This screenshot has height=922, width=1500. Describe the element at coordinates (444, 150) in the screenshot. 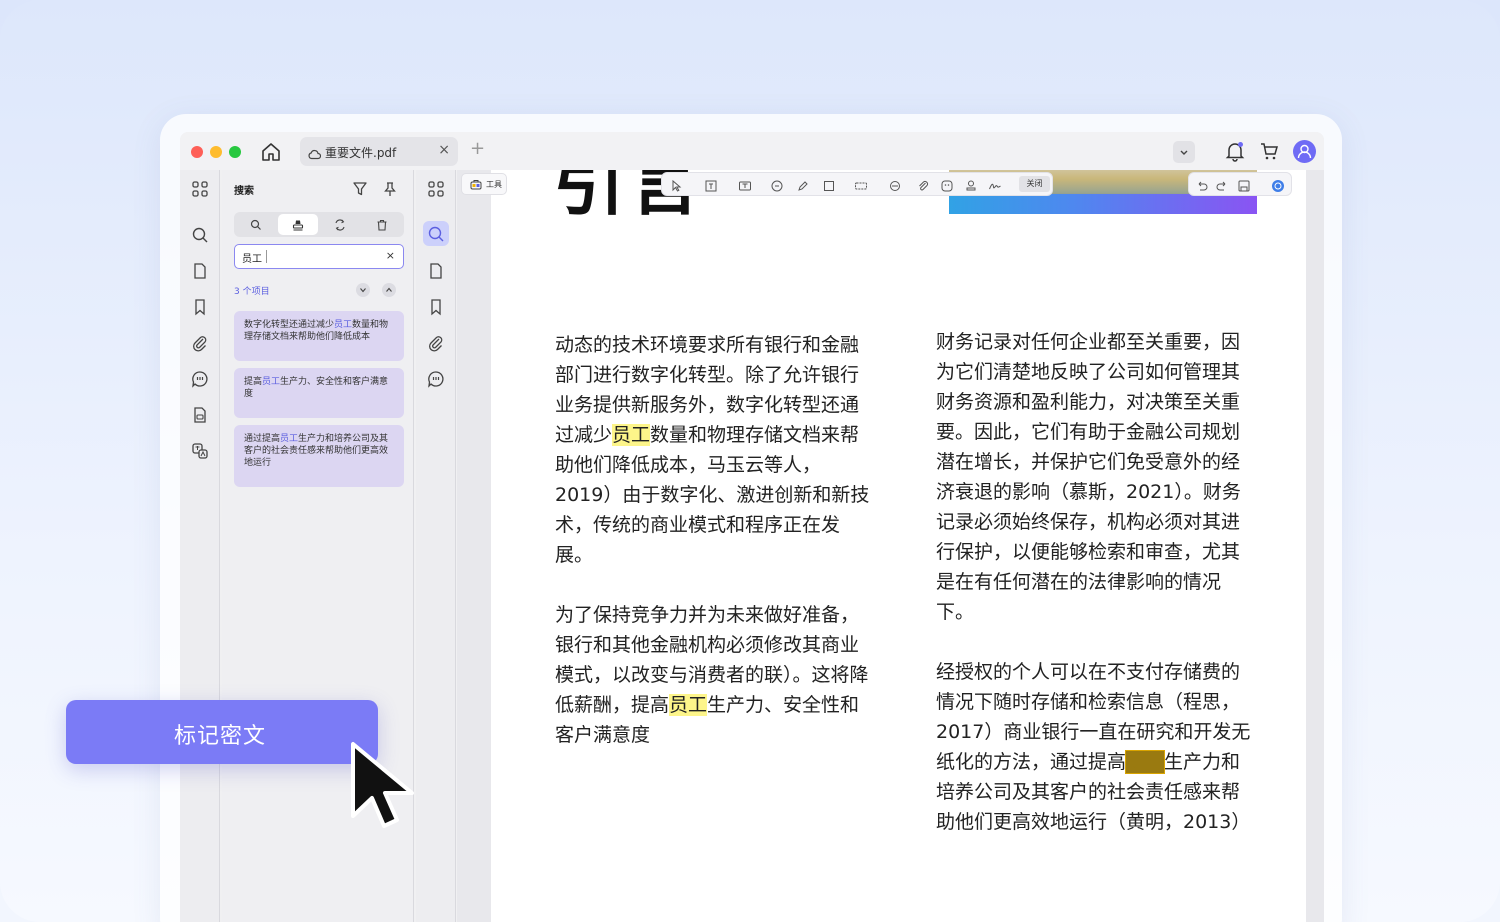

I see `tab-close-button: ×` at that location.